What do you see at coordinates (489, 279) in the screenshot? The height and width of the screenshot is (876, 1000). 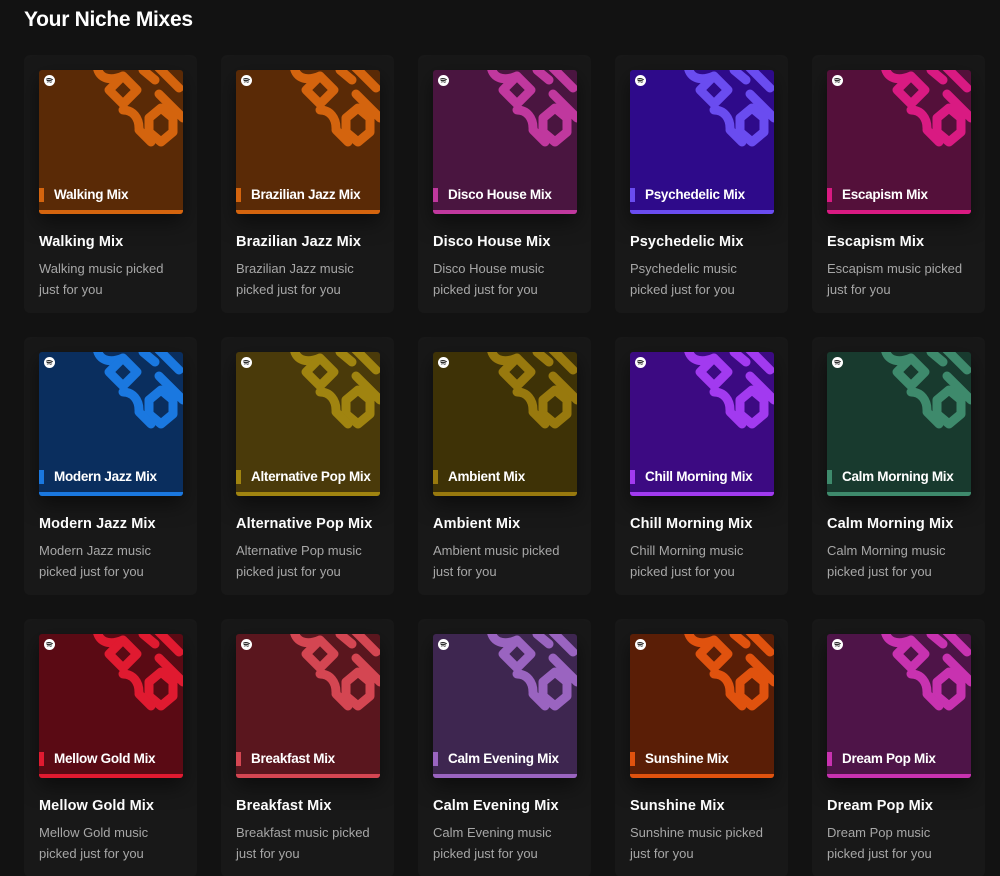 I see `mix-description: Disco House music picked just for you` at bounding box center [489, 279].